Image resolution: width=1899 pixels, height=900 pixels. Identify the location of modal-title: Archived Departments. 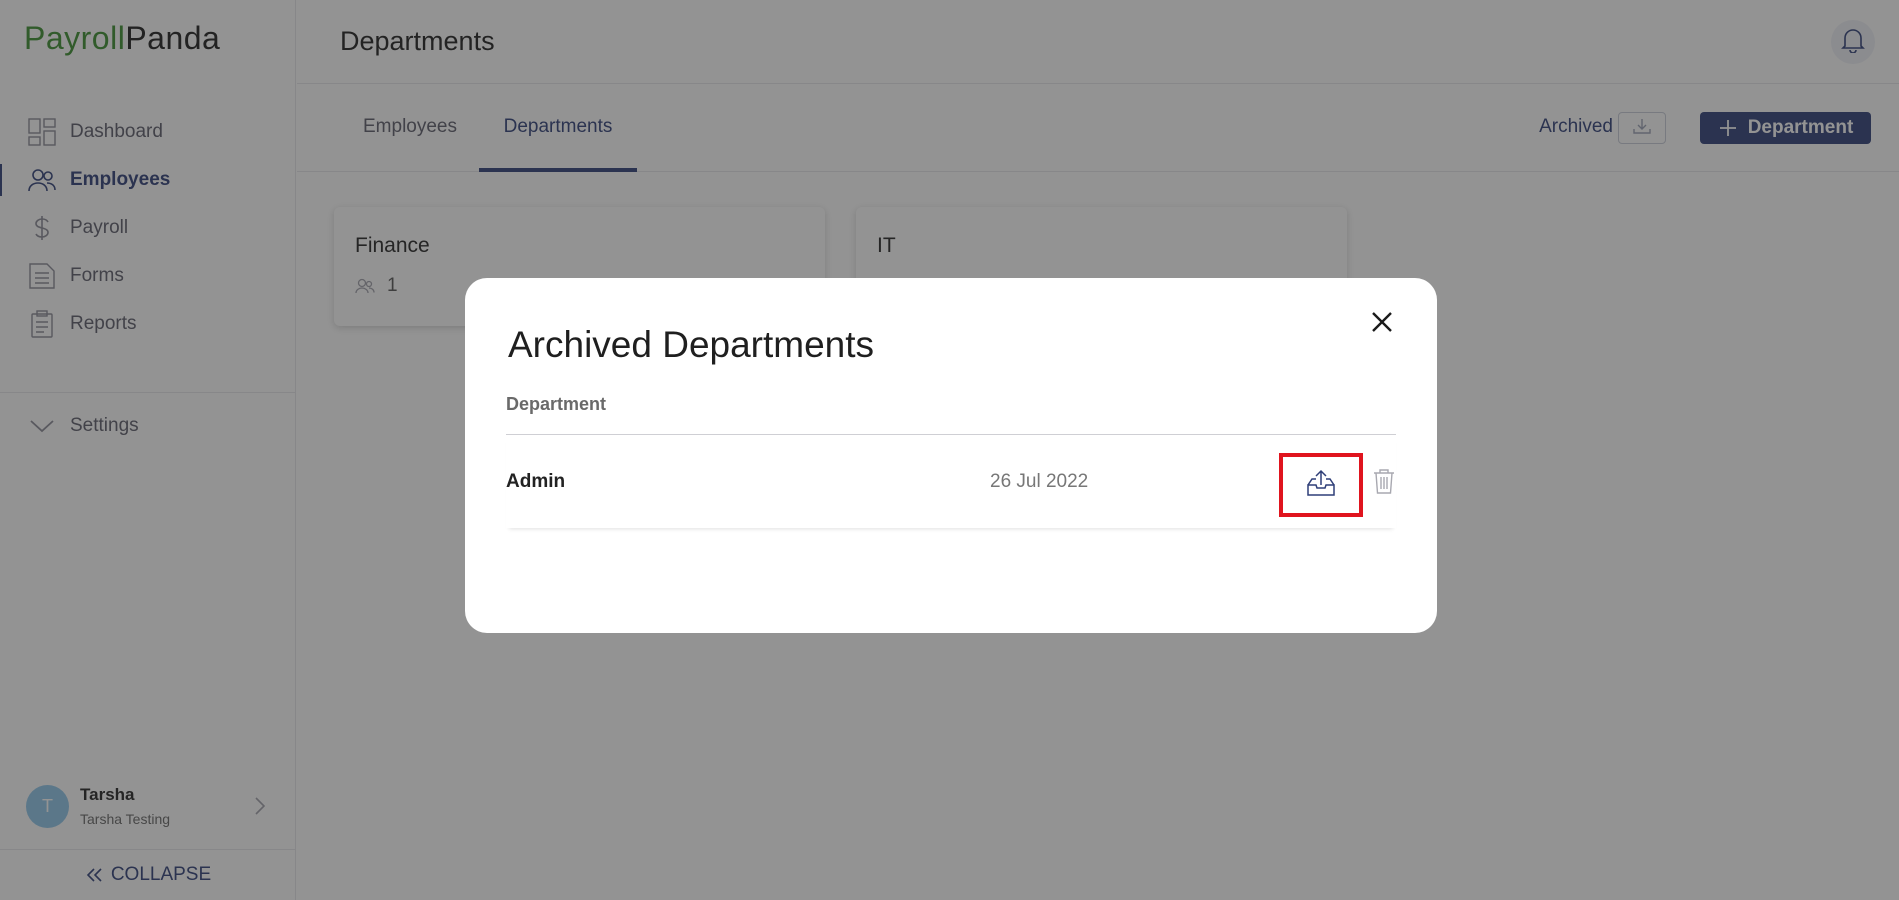
(691, 344).